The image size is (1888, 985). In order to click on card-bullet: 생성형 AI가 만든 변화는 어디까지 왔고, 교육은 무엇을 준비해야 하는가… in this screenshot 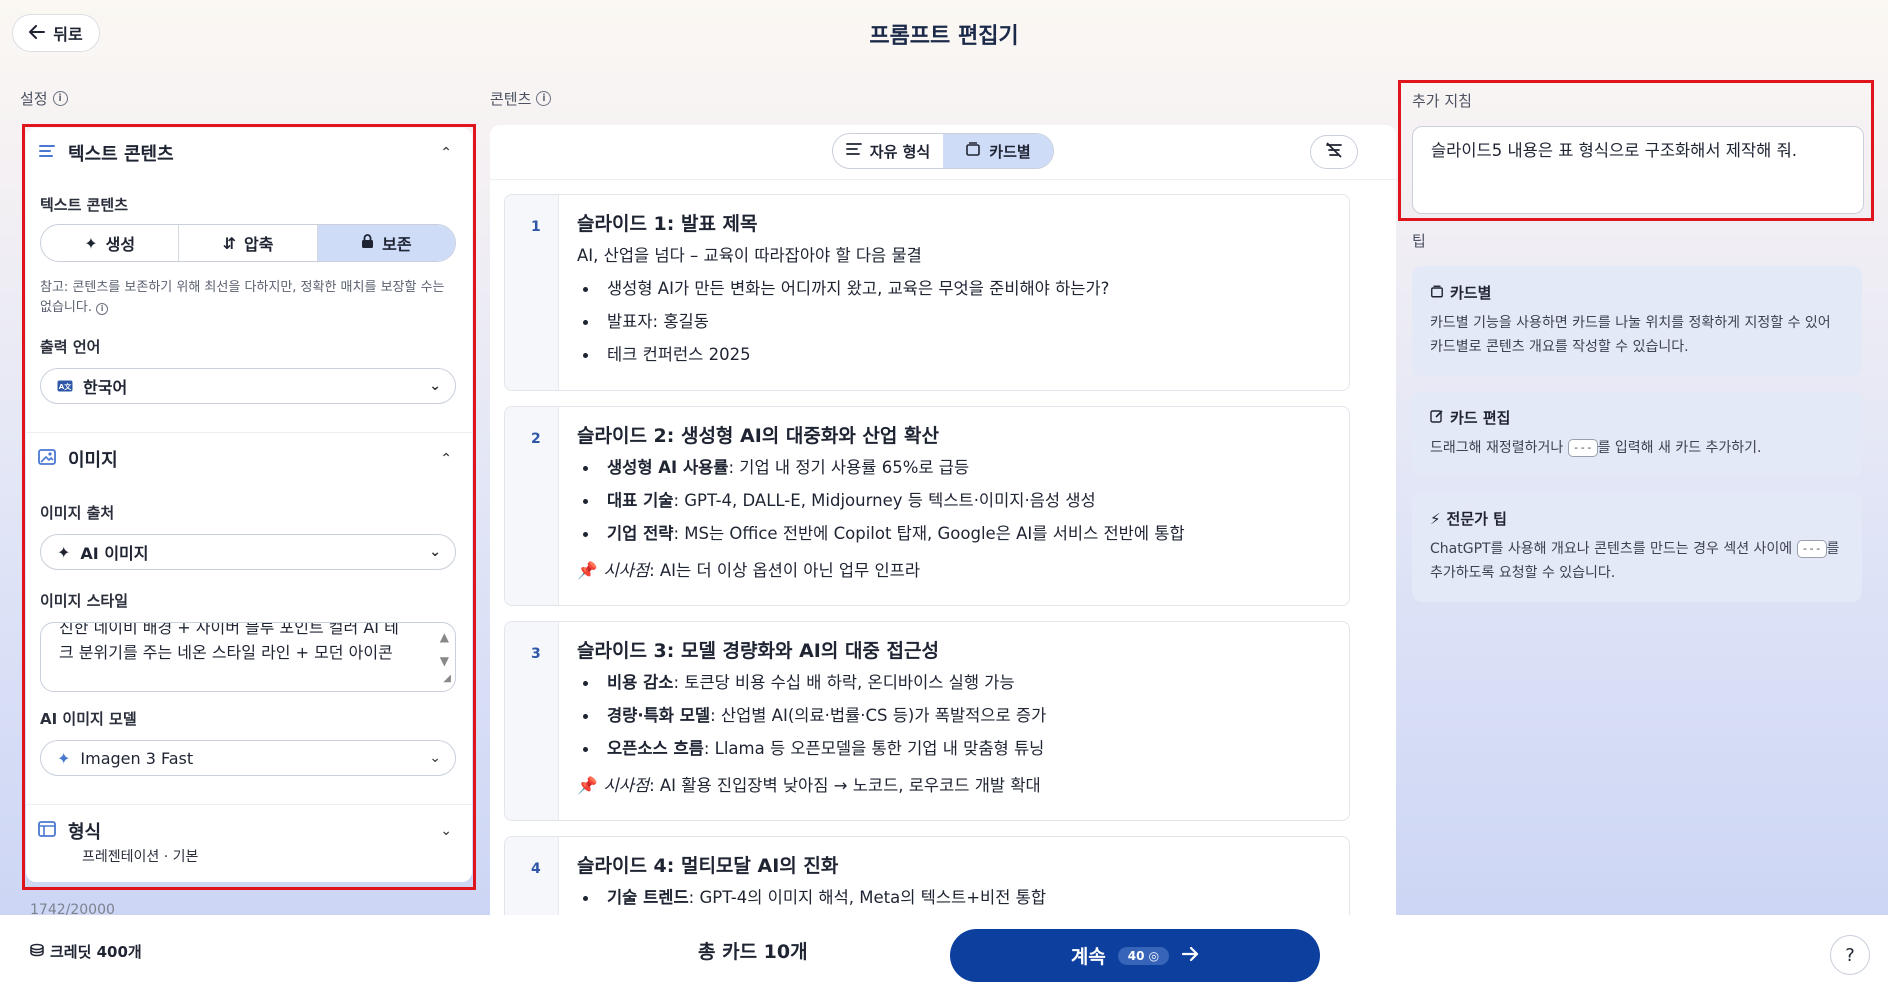, I will do `click(958, 288)`.